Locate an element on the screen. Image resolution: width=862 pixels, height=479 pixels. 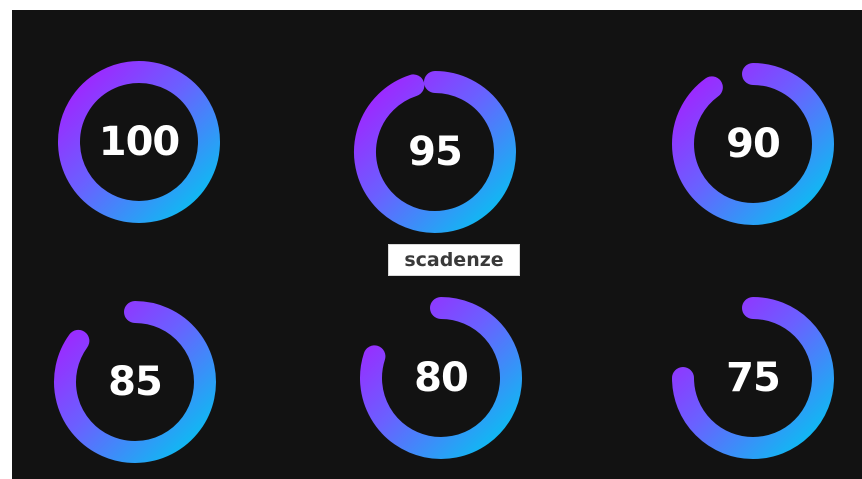
gauge-85: 85 is located at coordinates (135, 382).